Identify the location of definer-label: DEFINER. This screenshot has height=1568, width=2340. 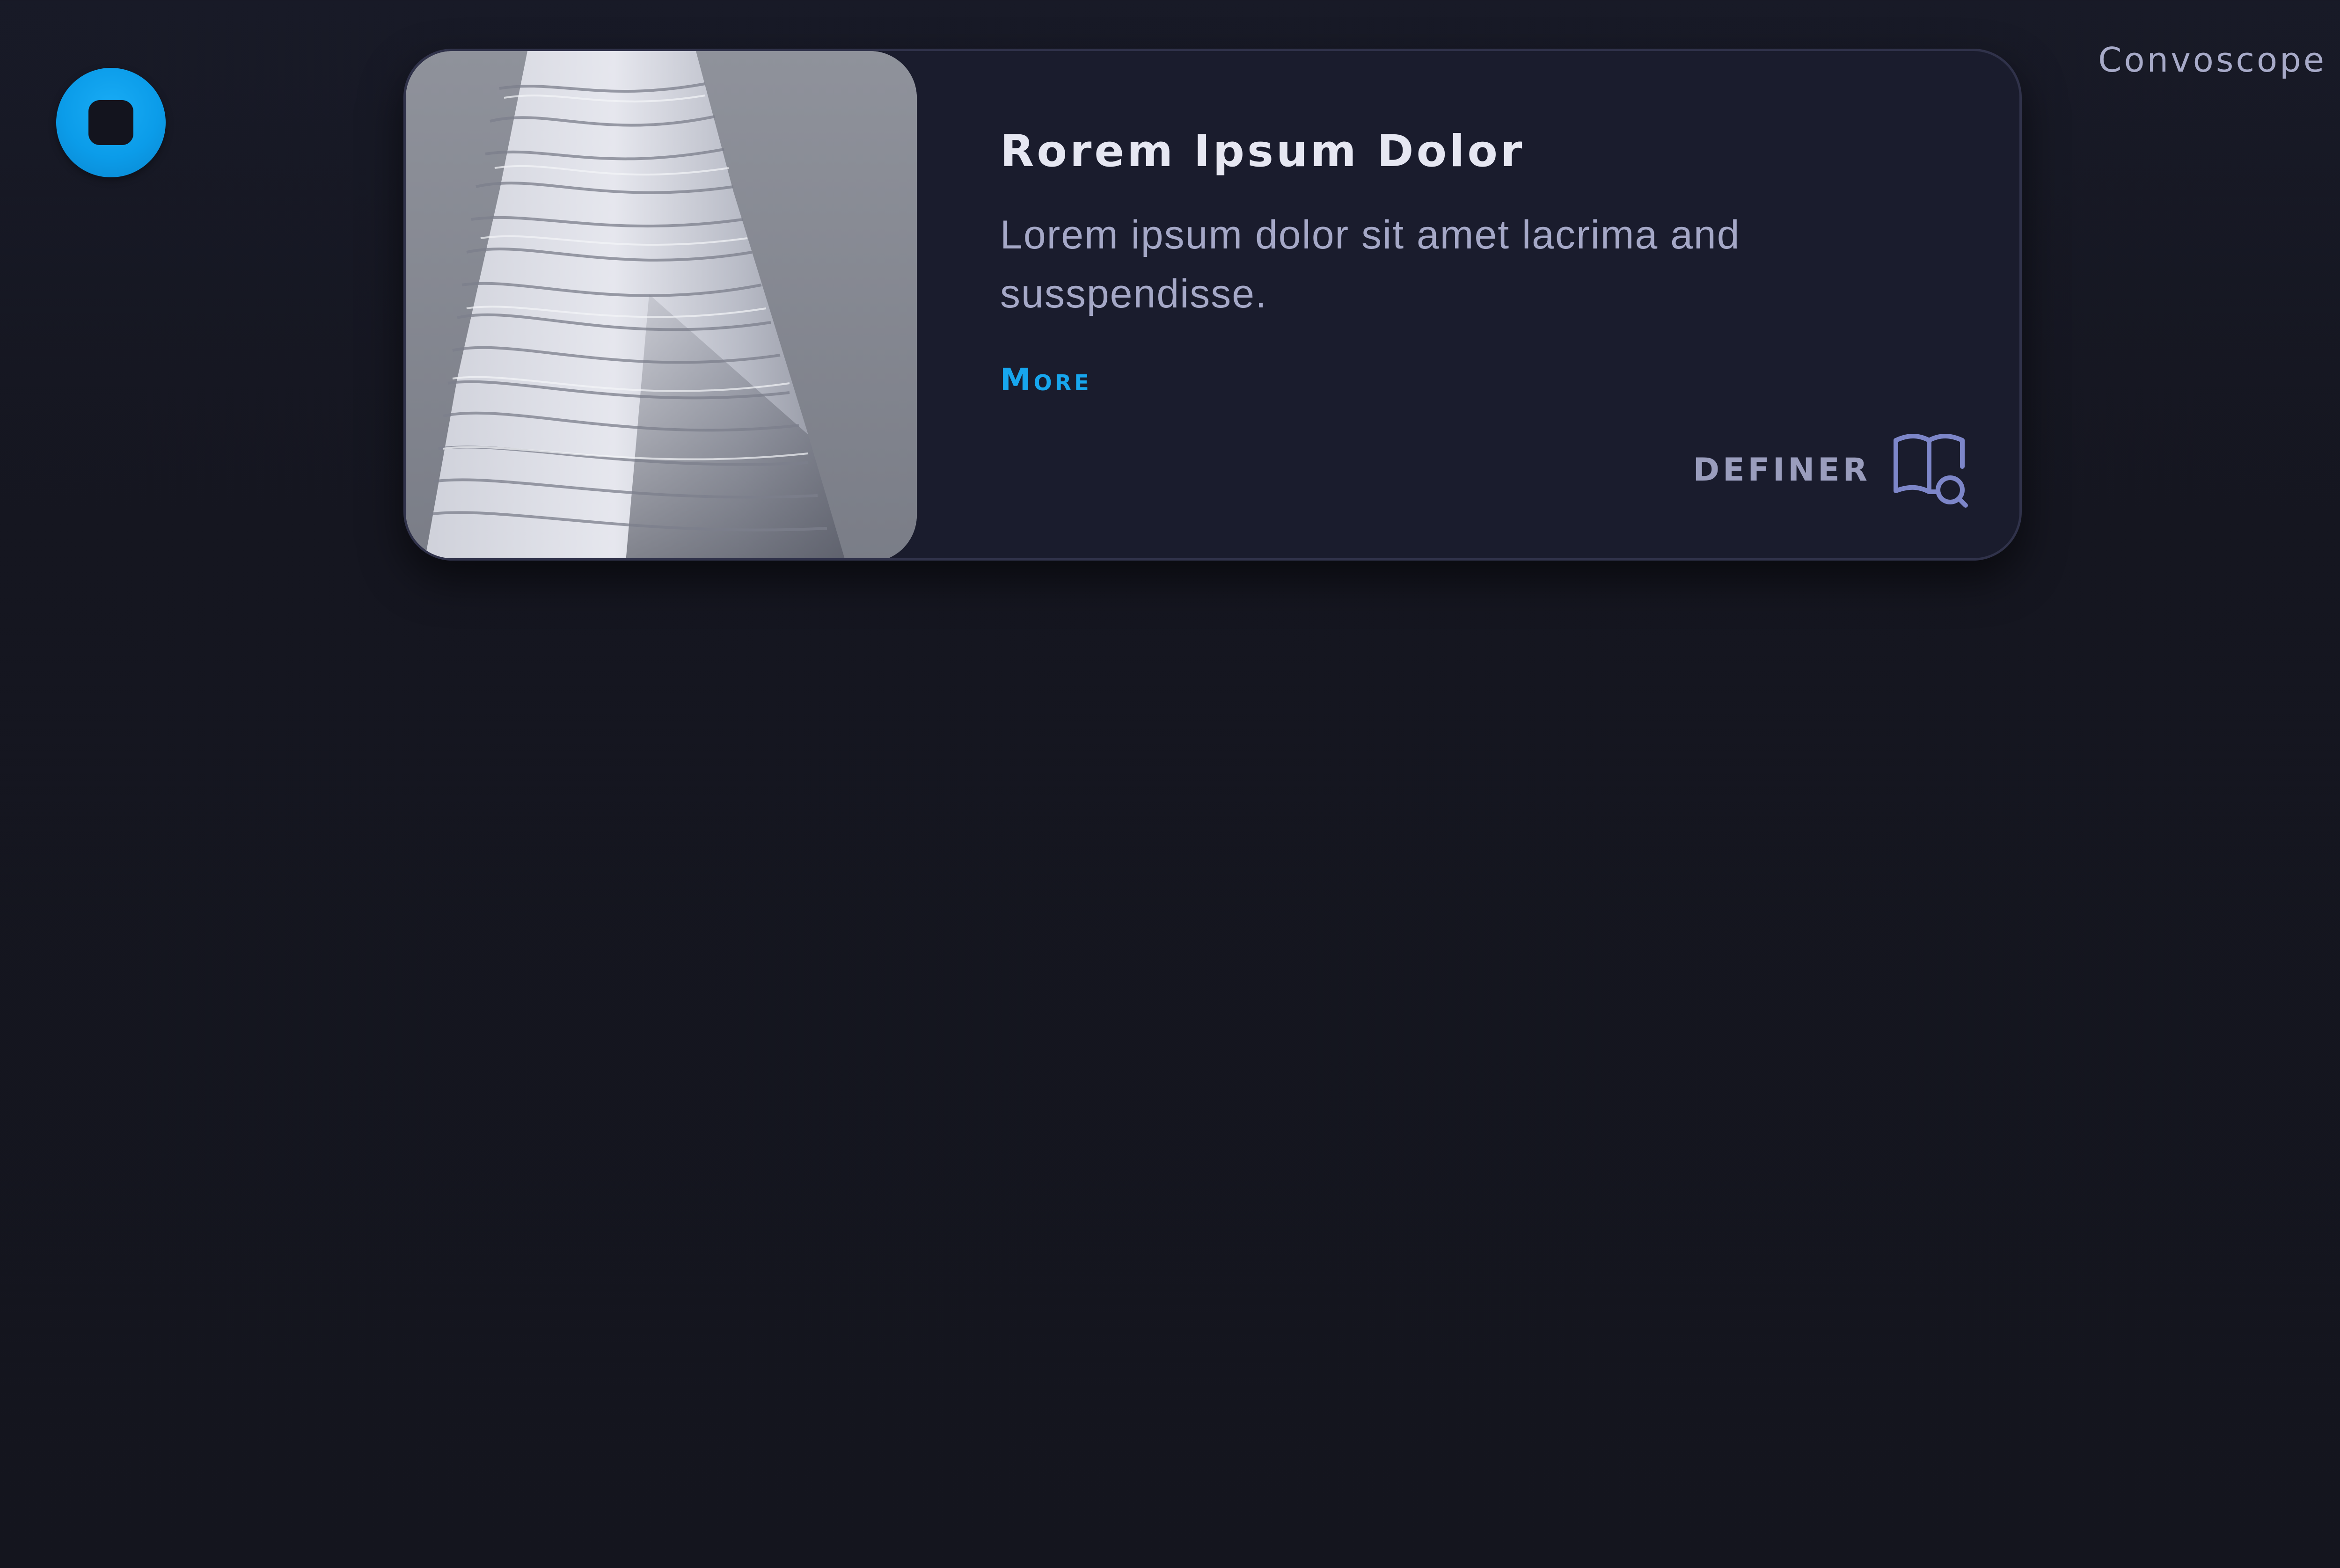
(1782, 470).